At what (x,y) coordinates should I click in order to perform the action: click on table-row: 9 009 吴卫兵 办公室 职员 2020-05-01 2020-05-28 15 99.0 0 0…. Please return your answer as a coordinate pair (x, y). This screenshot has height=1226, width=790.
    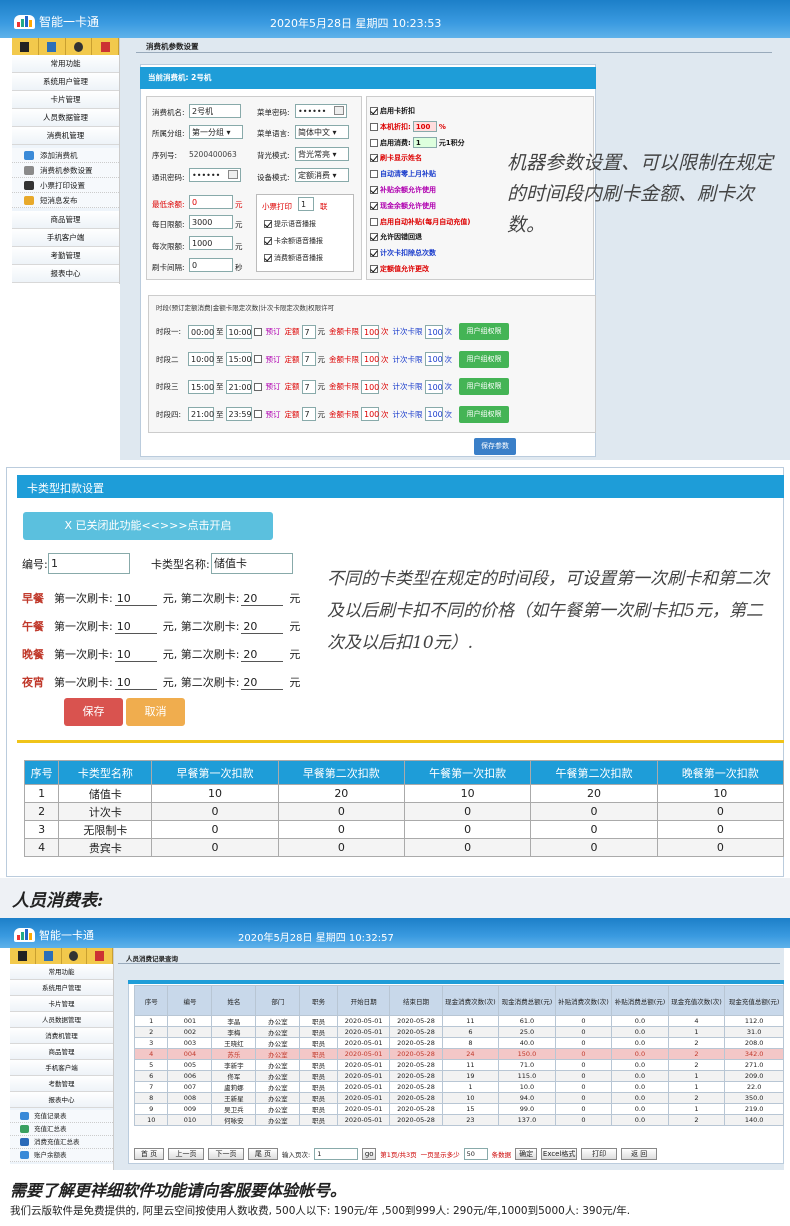
    Looking at the image, I should click on (458, 1109).